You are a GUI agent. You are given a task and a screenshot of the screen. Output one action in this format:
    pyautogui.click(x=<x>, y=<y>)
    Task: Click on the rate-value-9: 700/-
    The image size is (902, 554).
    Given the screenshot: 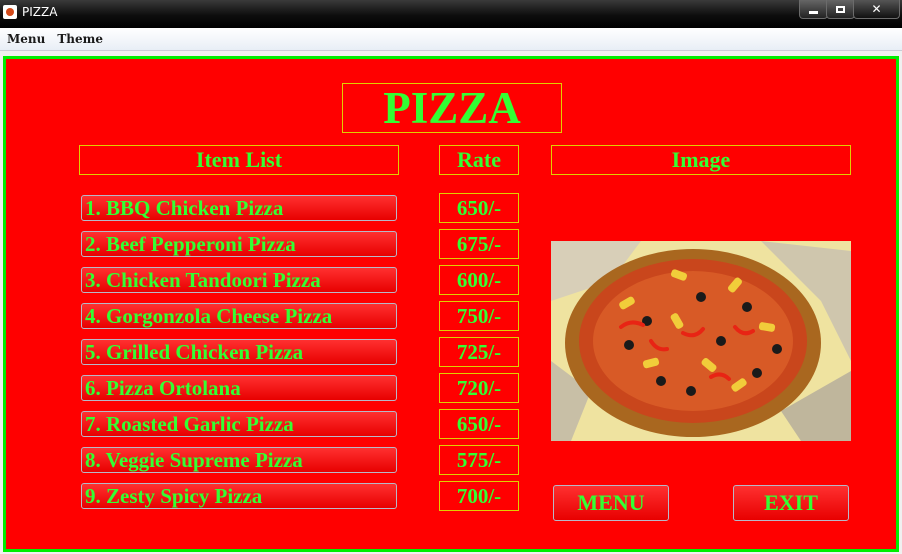 What is the action you would take?
    pyautogui.click(x=479, y=496)
    